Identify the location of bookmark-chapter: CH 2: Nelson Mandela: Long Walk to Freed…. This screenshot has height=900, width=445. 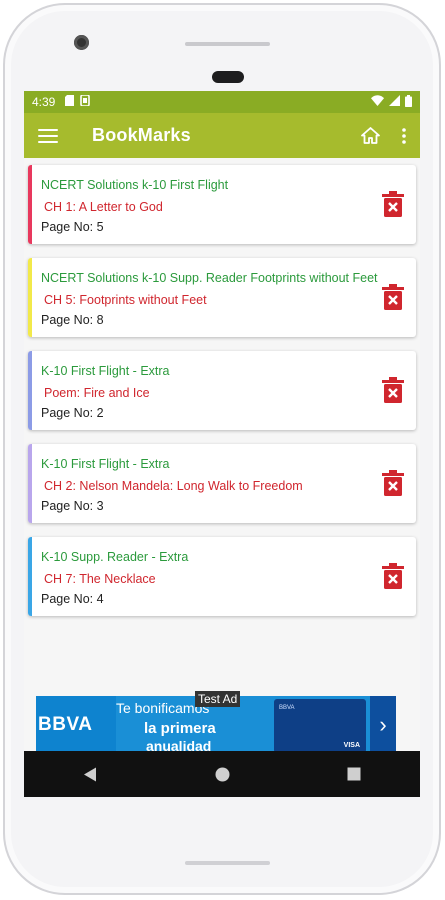
(173, 486).